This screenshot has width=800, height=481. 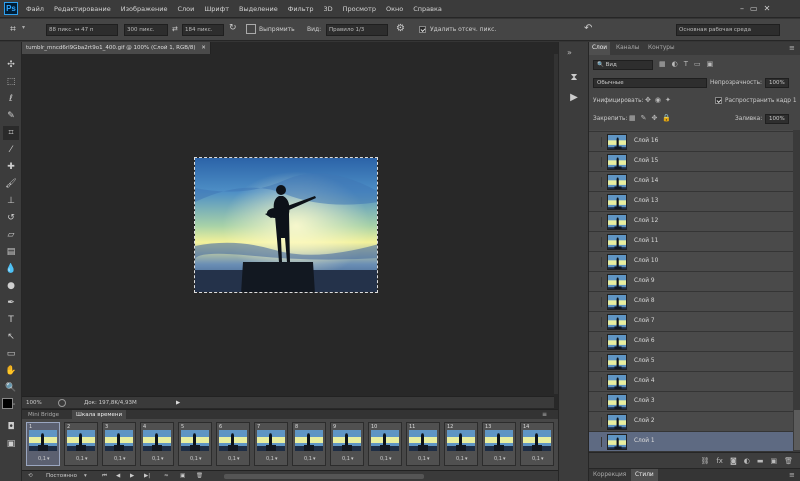 I want to click on unify-style-icon: ✦, so click(x=668, y=100).